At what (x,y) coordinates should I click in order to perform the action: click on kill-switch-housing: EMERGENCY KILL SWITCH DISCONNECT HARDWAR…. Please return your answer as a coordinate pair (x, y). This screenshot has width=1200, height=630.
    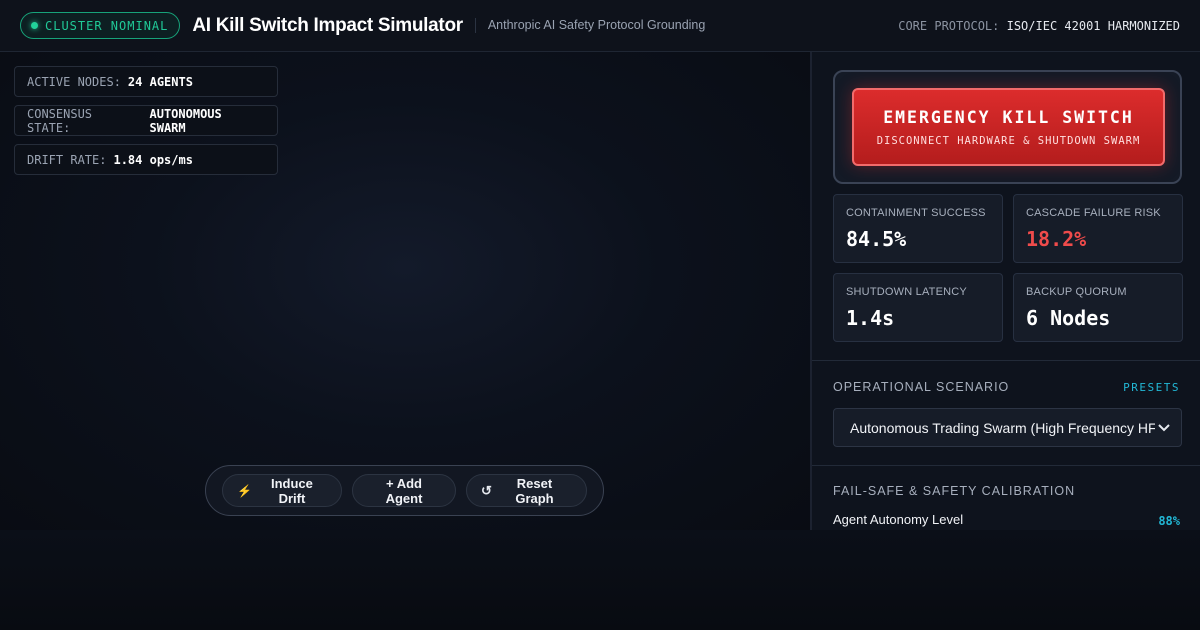
    Looking at the image, I should click on (1007, 127).